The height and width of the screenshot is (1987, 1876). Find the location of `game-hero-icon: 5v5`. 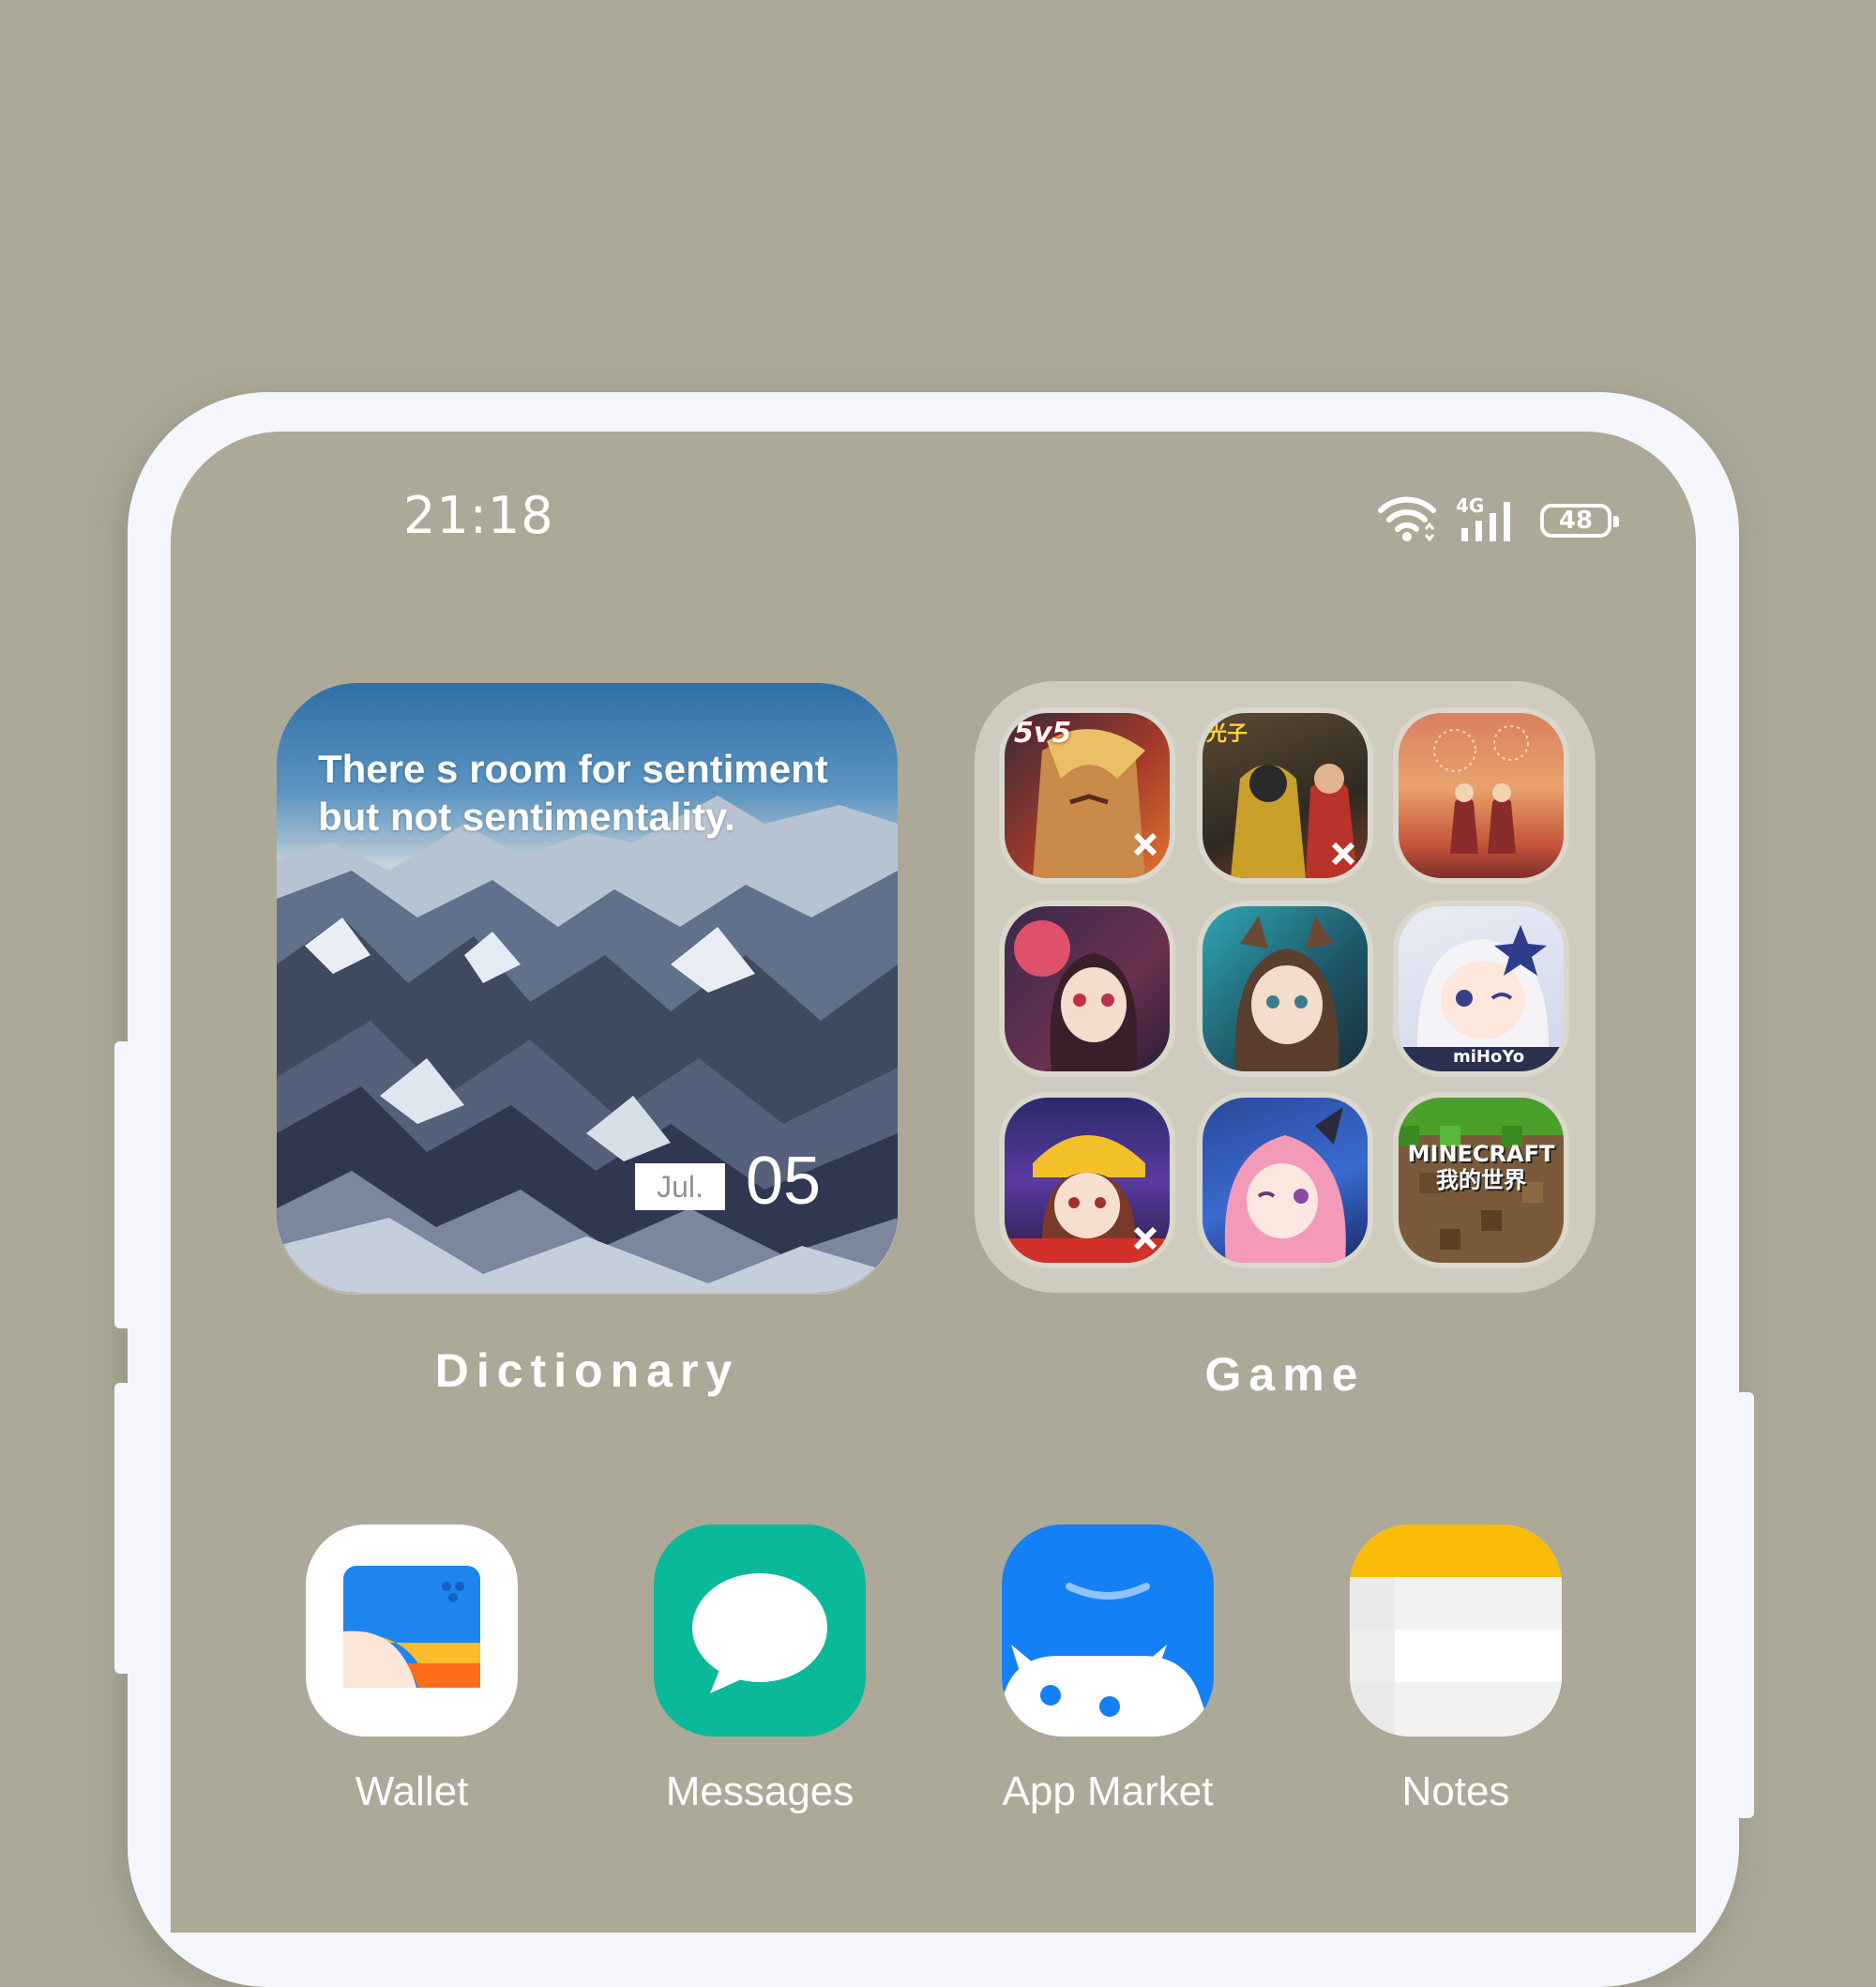

game-hero-icon: 5v5 is located at coordinates (1087, 795).